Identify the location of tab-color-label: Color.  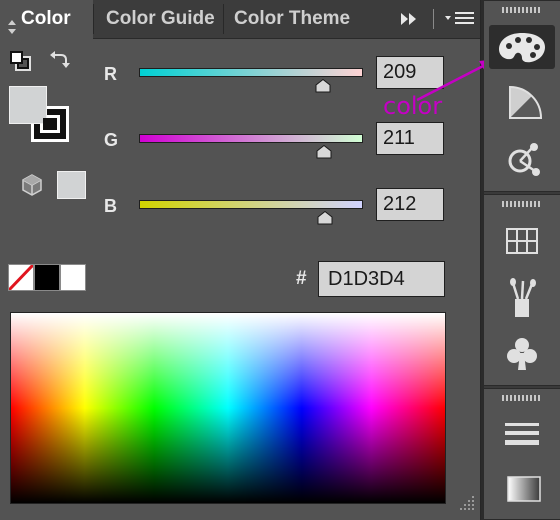
(46, 18).